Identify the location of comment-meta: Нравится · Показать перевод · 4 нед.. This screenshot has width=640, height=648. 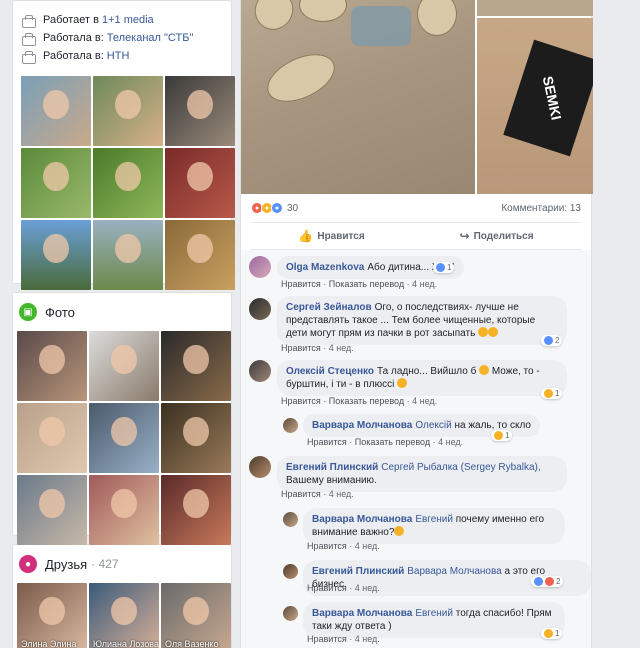
(359, 284).